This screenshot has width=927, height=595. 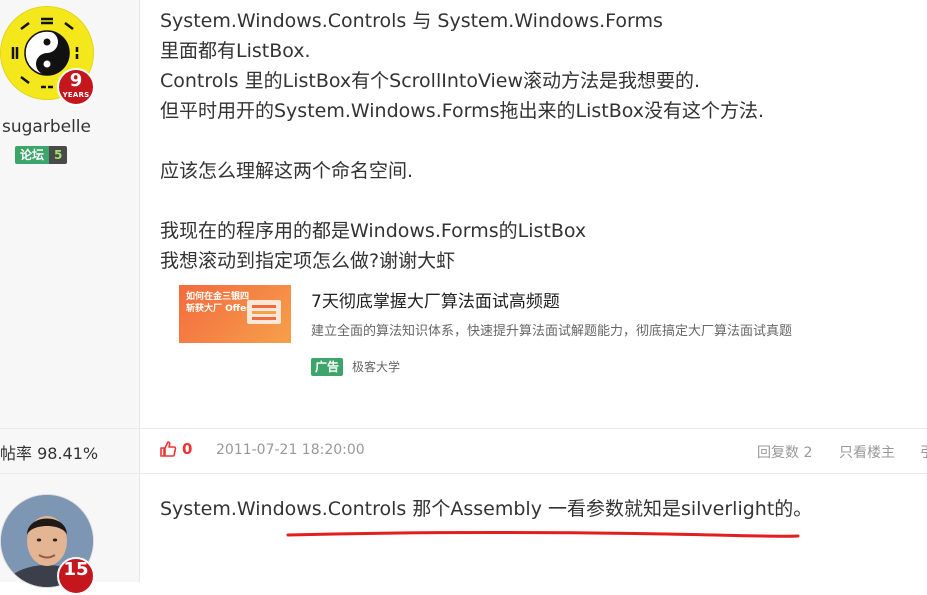 What do you see at coordinates (287, 171) in the screenshot?
I see `post-line: 应该怎么理解这两个命名空间.` at bounding box center [287, 171].